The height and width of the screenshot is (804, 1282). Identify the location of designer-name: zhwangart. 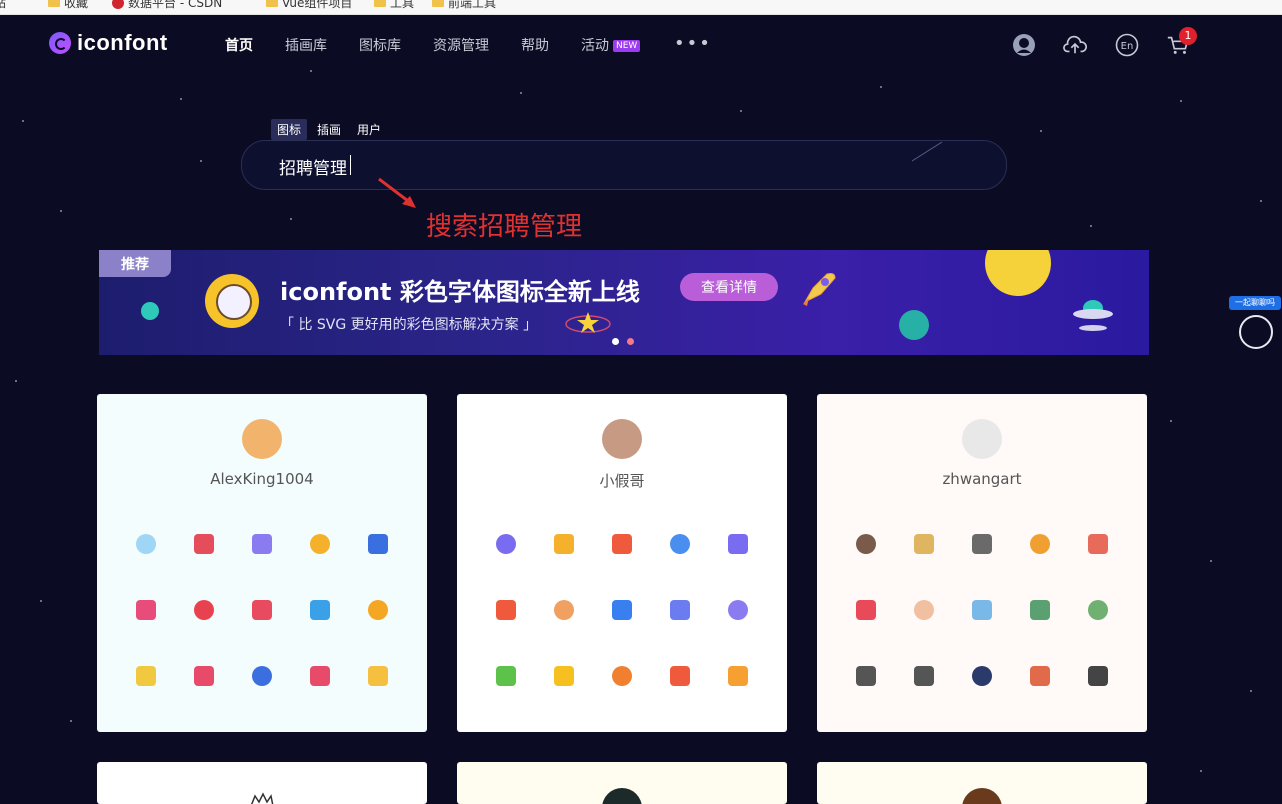
(982, 479).